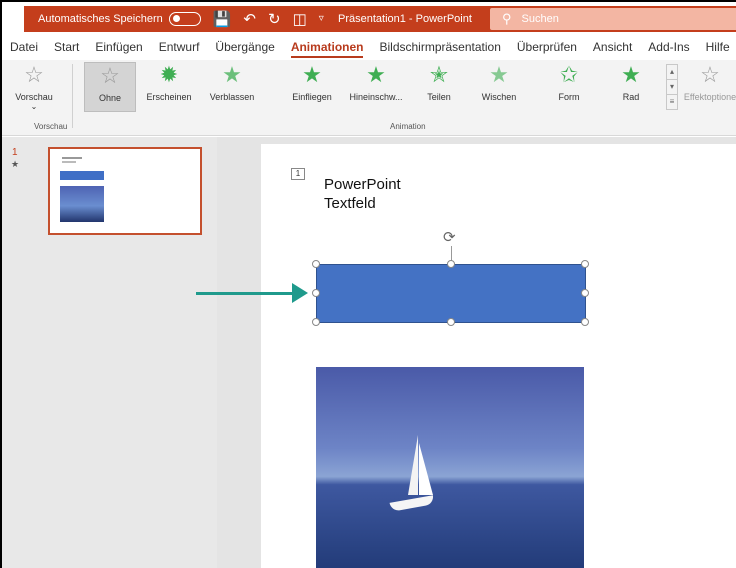  What do you see at coordinates (439, 47) in the screenshot?
I see `tab-bildschirmpraesentation: Bildschirmpräsentation` at bounding box center [439, 47].